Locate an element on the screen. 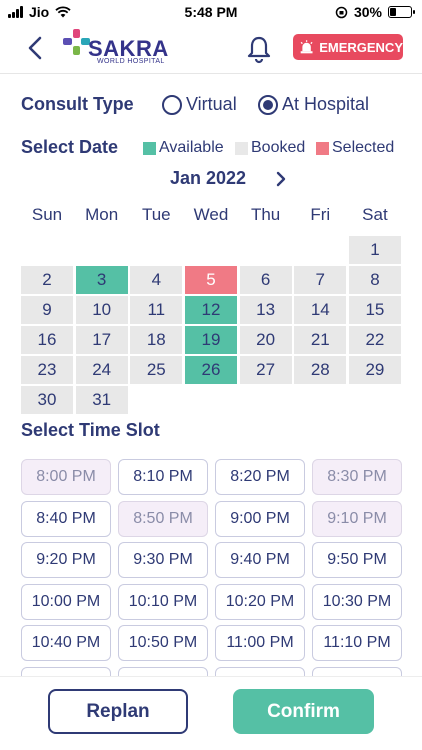  virtual-radio: Virtual is located at coordinates (199, 104).